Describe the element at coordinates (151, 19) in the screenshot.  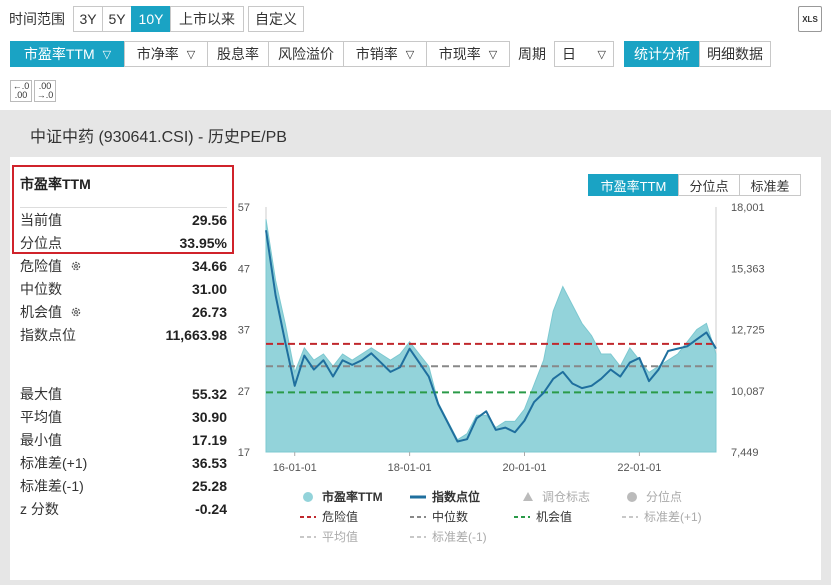
I see `range-10y-button: 10Y` at that location.